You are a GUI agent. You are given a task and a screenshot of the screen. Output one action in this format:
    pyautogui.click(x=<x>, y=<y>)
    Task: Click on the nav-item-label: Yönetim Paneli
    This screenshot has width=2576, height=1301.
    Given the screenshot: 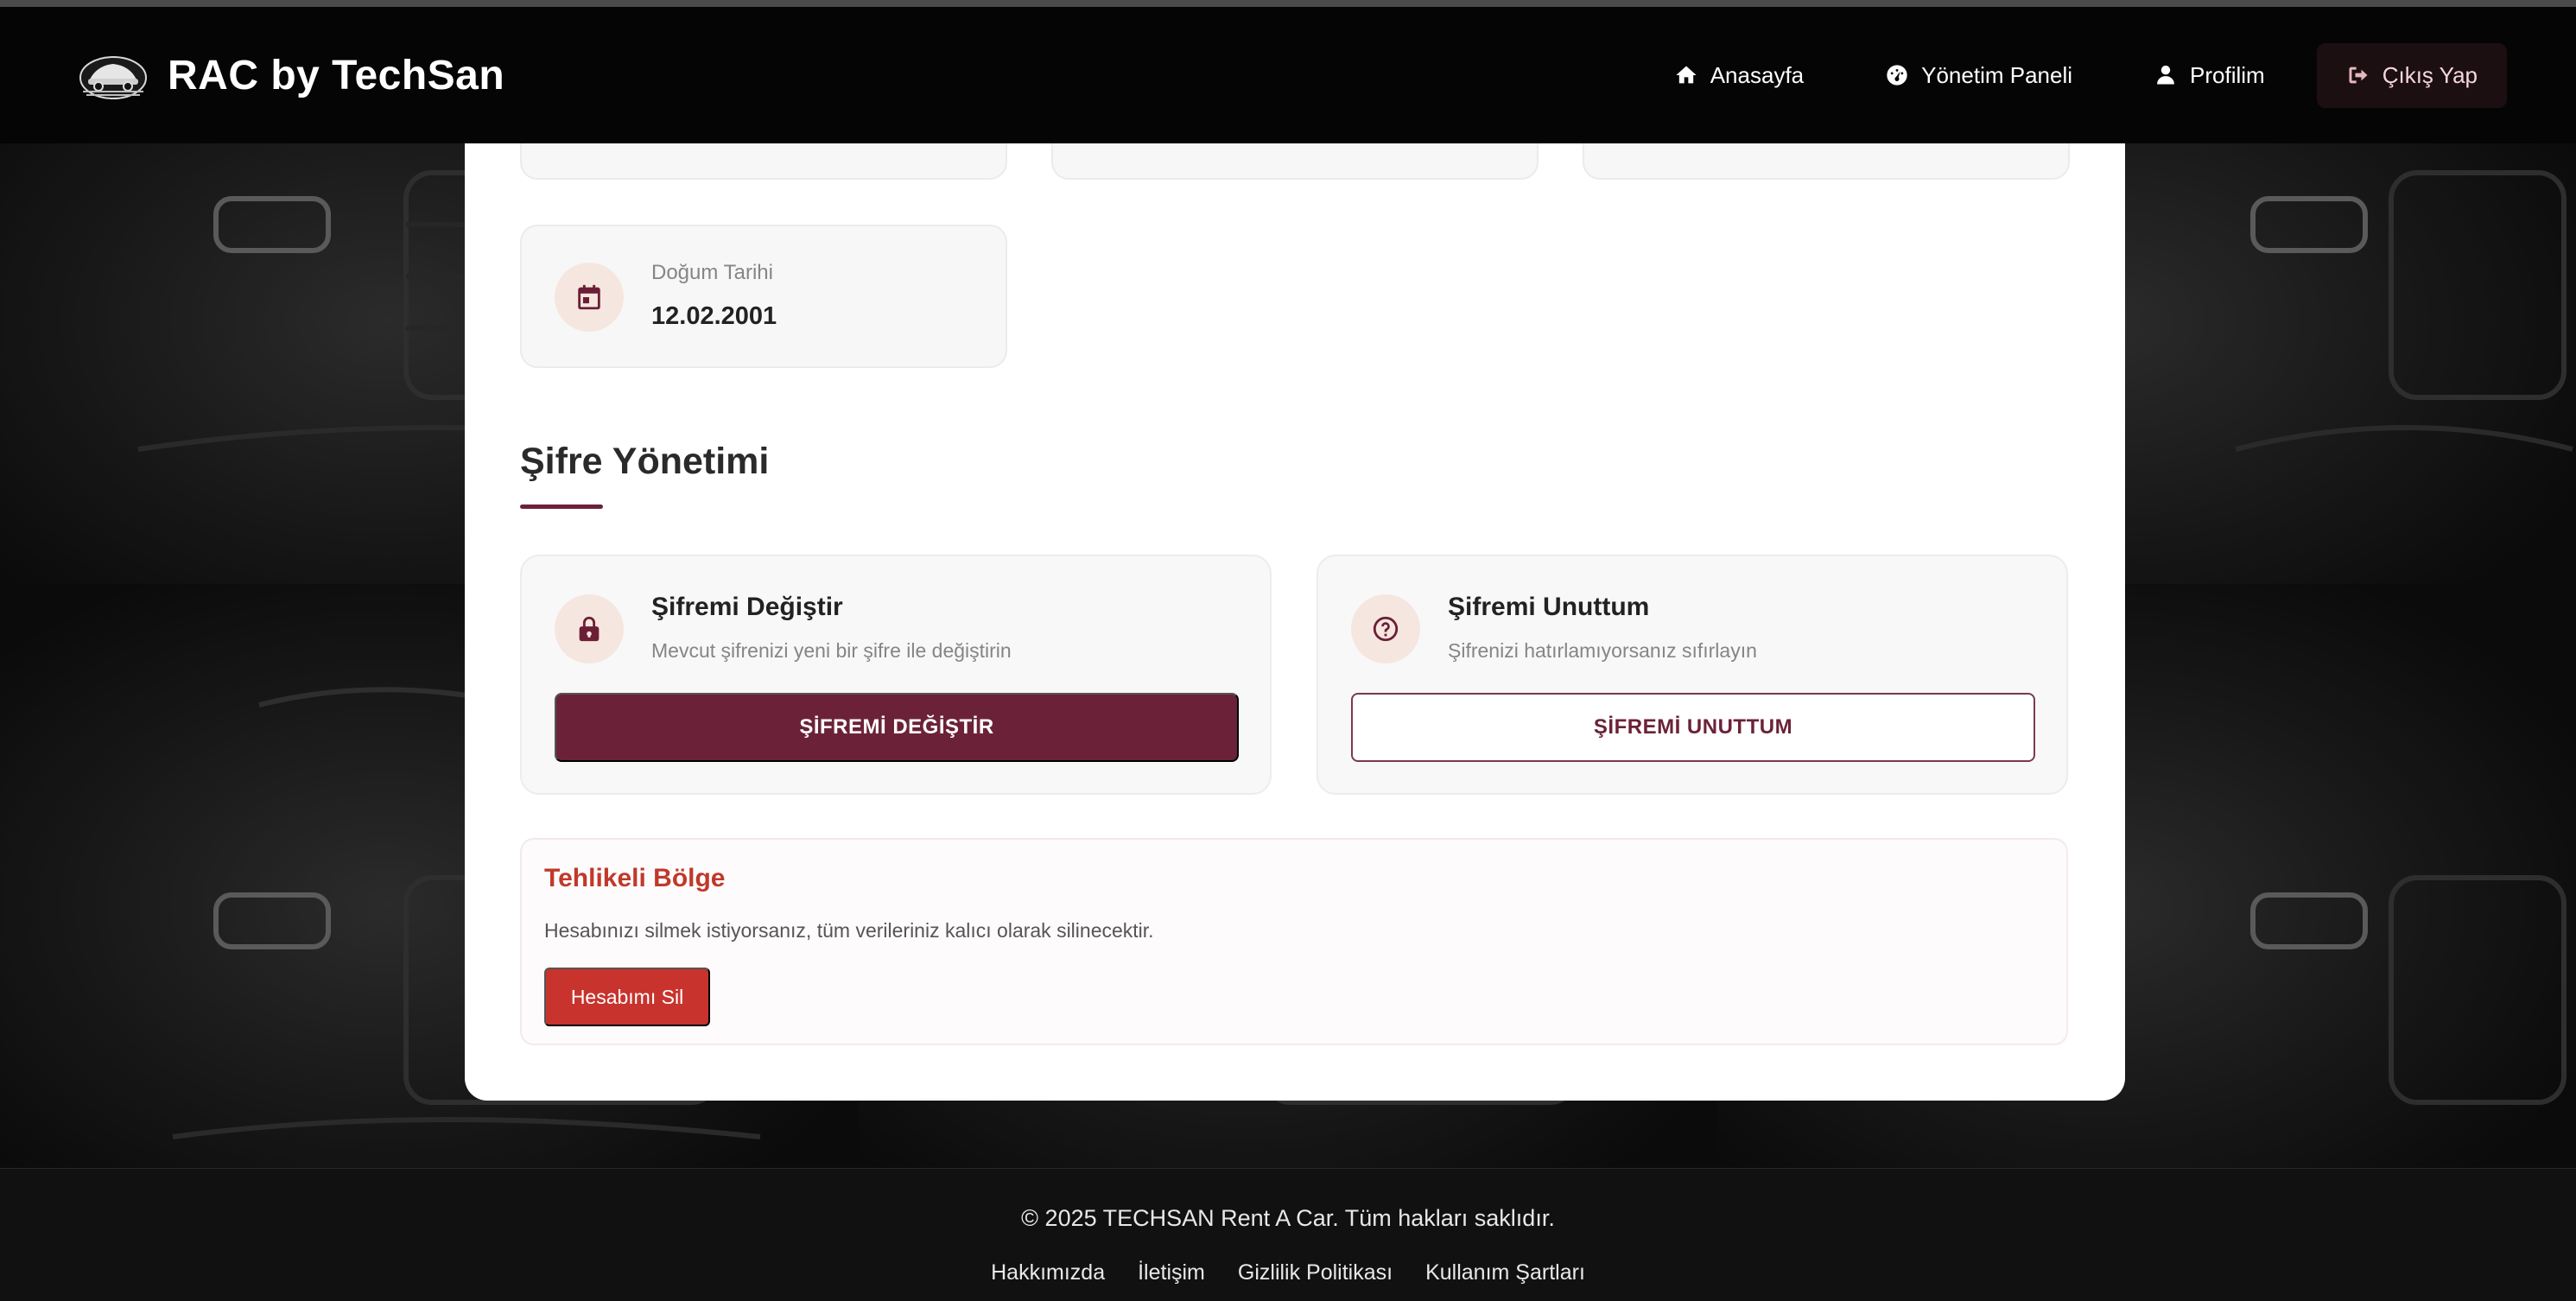 What is the action you would take?
    pyautogui.click(x=1997, y=74)
    